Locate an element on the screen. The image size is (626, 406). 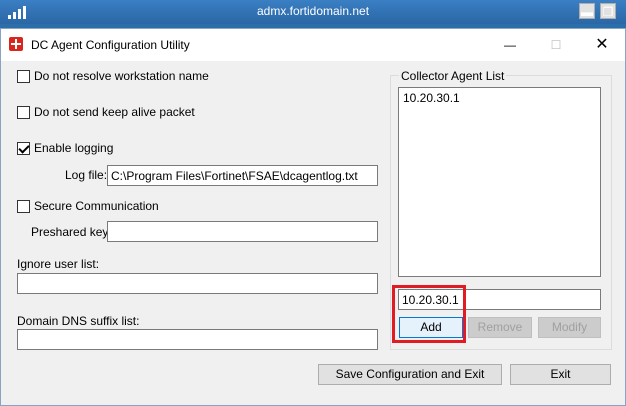
ignore-user-list-label: Ignore user list: is located at coordinates (58, 264).